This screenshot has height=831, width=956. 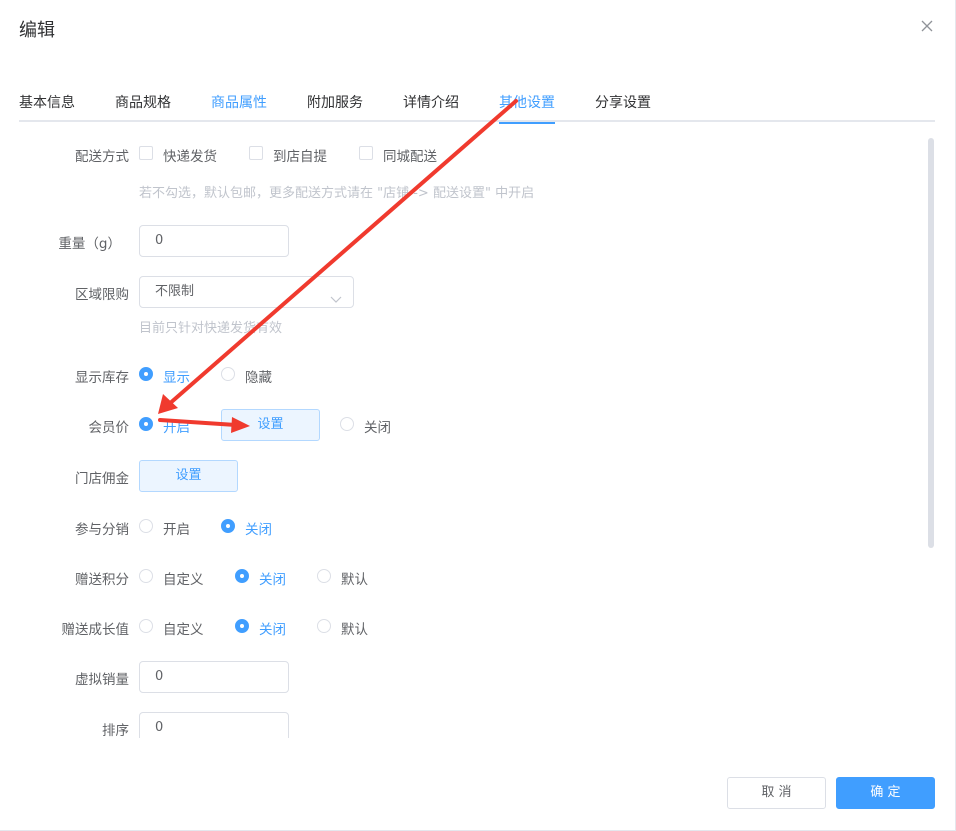 I want to click on sort-label: 排序, so click(x=115, y=730).